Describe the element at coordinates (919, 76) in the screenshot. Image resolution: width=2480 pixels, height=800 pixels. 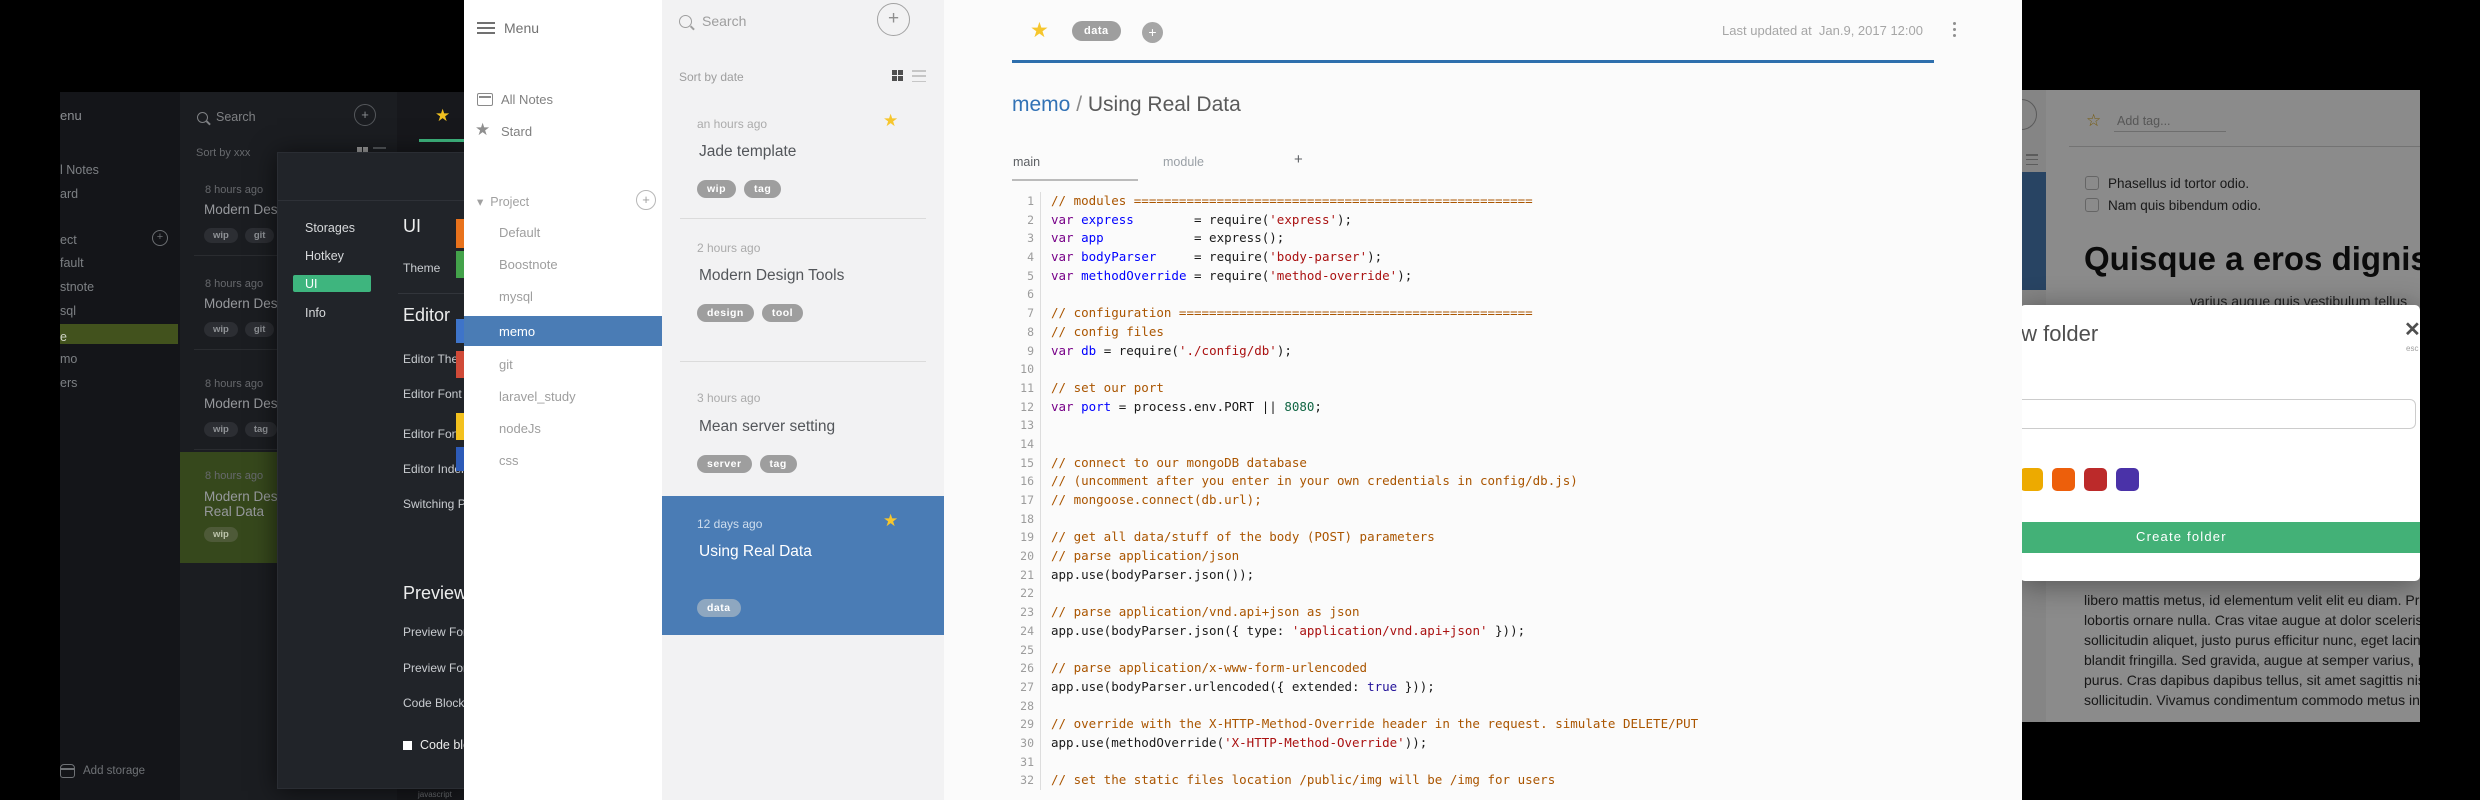
I see `list-view-icon` at that location.